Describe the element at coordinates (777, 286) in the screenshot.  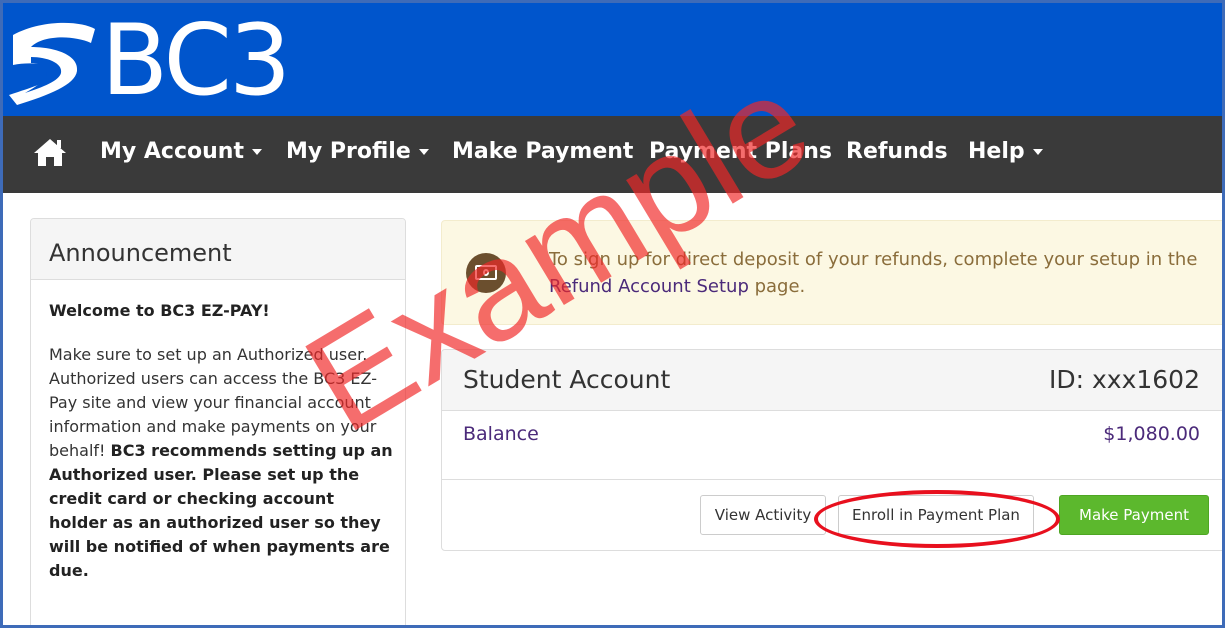
I see `refund-alert-suffix: page.` at that location.